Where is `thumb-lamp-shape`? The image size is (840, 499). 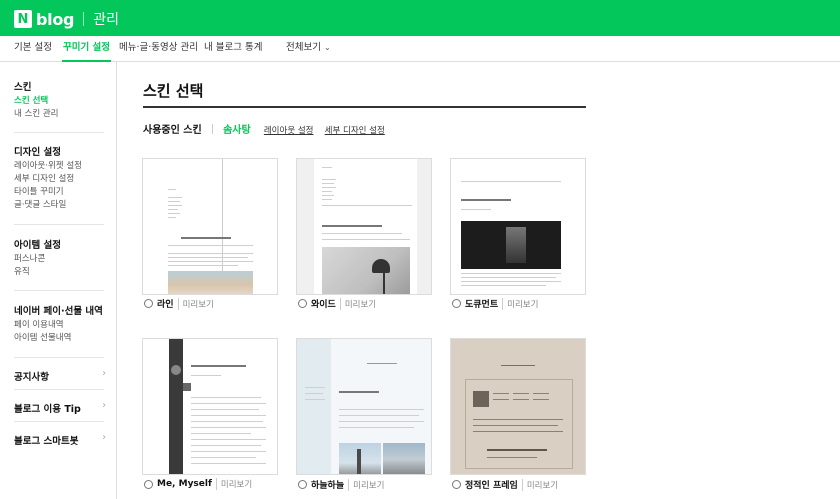 thumb-lamp-shape is located at coordinates (381, 266).